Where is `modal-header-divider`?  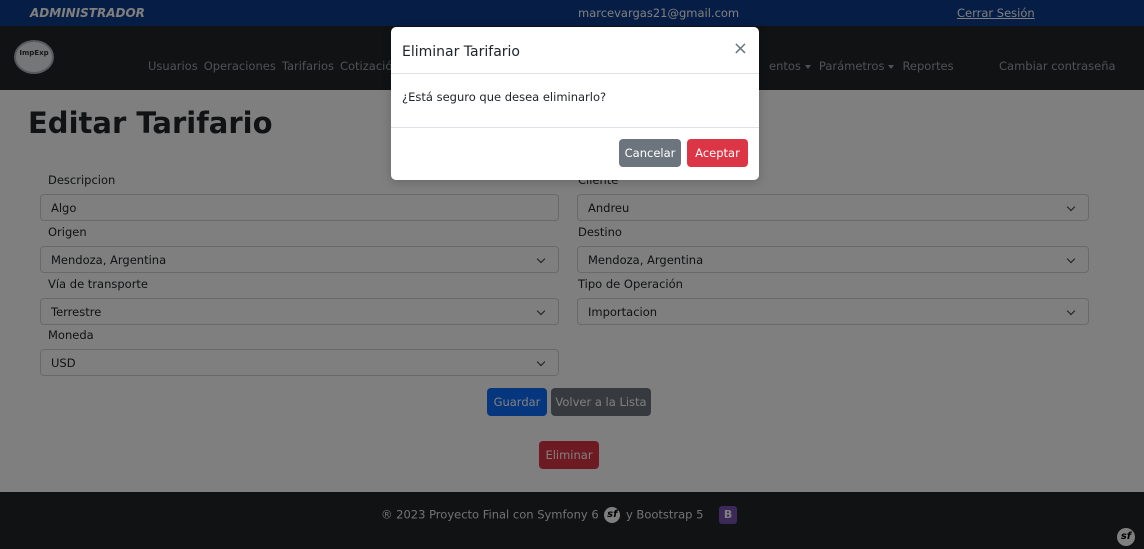
modal-header-divider is located at coordinates (575, 73).